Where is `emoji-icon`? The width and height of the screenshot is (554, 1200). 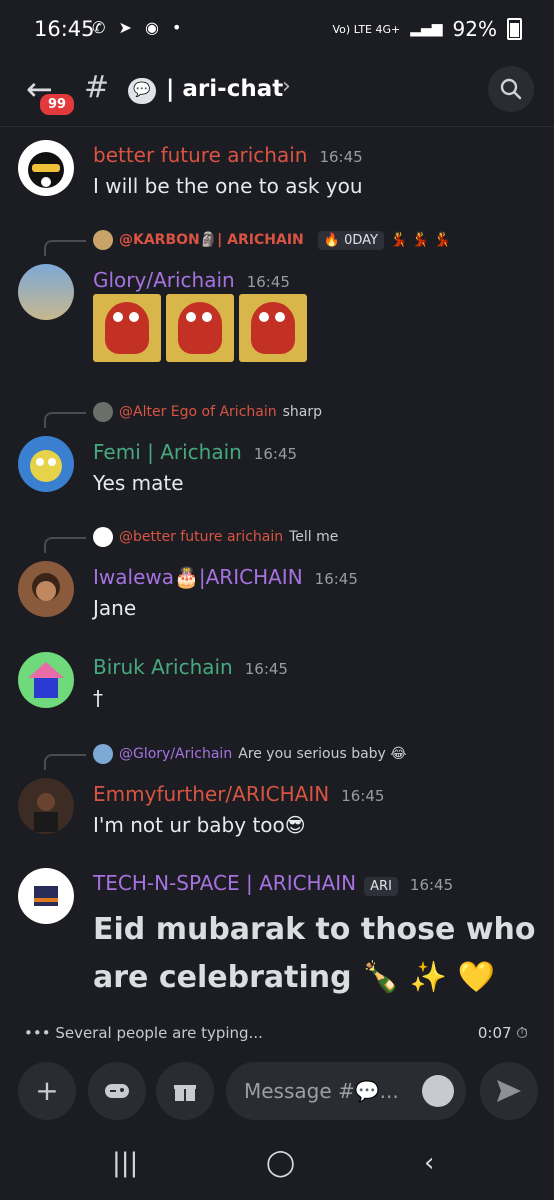
emoji-icon is located at coordinates (438, 1091).